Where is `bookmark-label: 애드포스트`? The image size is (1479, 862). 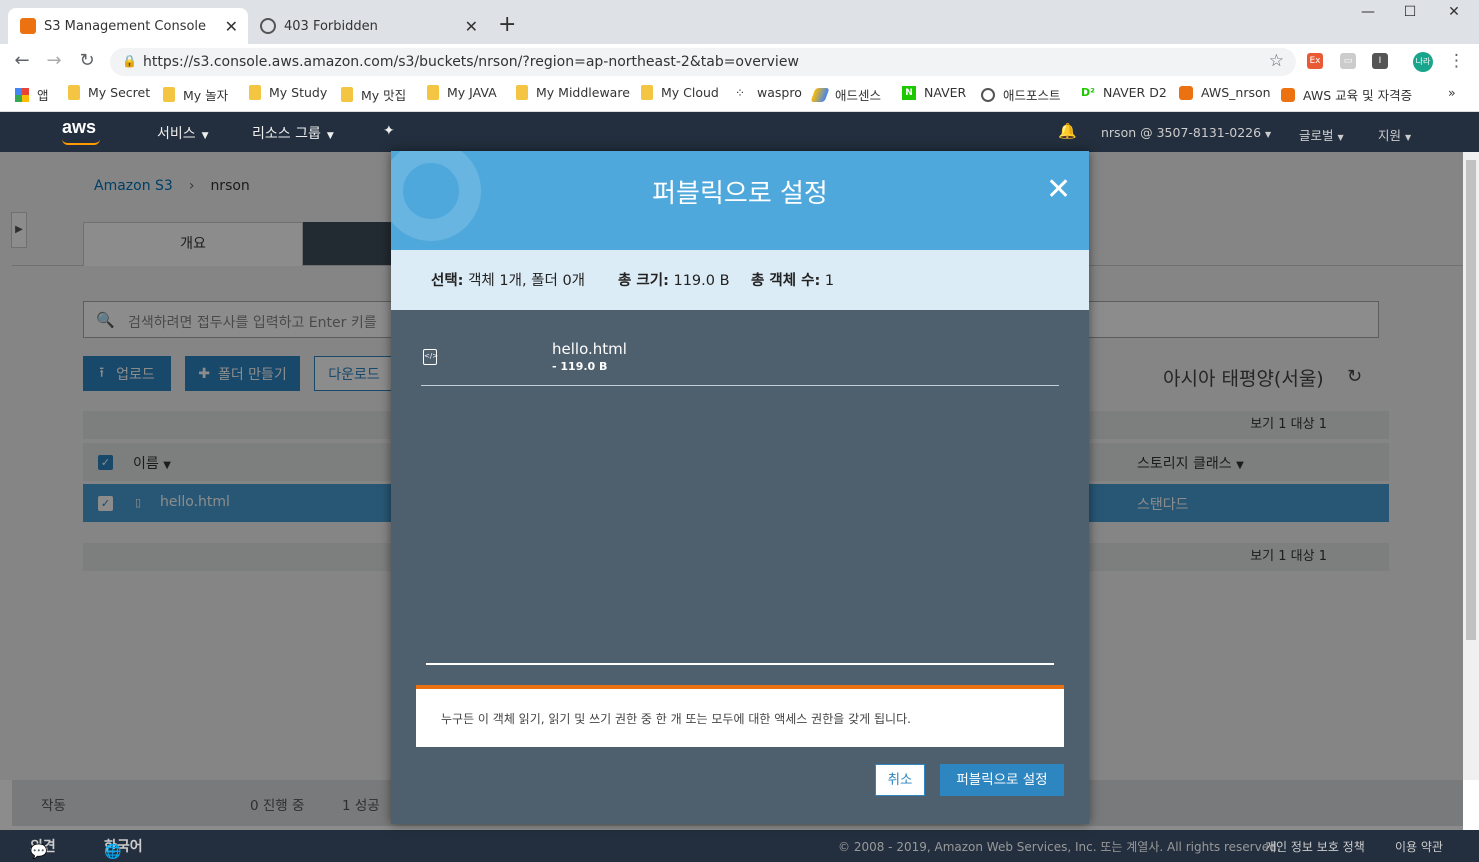 bookmark-label: 애드포스트 is located at coordinates (1032, 95).